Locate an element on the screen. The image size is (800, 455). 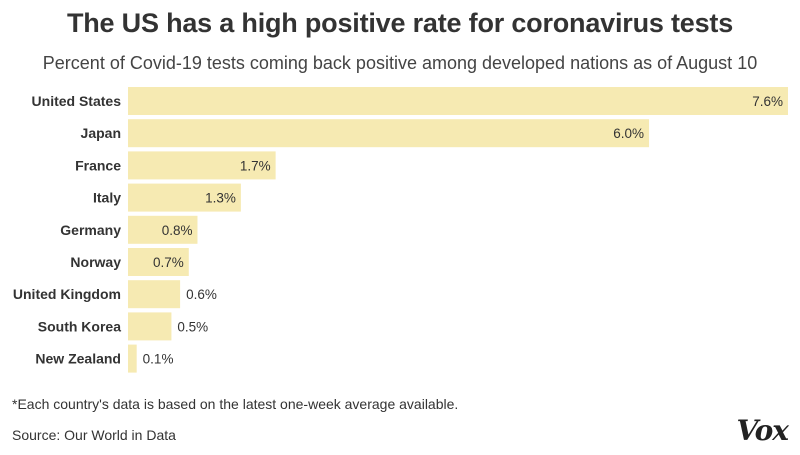
category-label: South Korea is located at coordinates (79, 326).